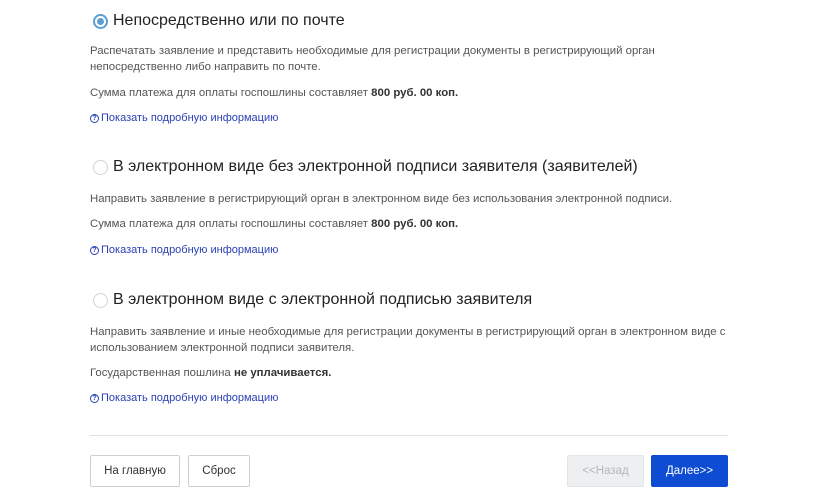 The width and height of the screenshot is (825, 500). What do you see at coordinates (162, 373) in the screenshot?
I see `fee-text: Государственная пошлина` at bounding box center [162, 373].